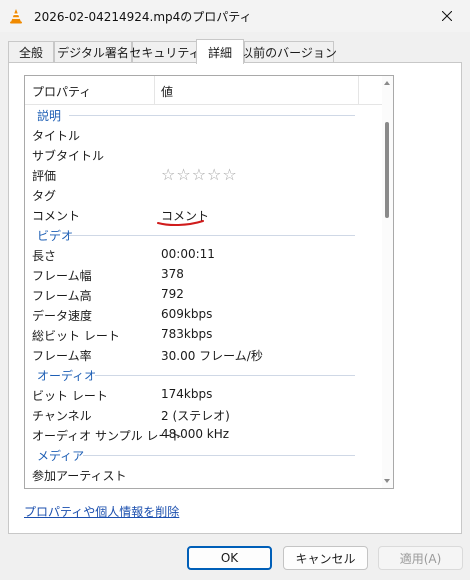 This screenshot has height=580, width=470. Describe the element at coordinates (79, 476) in the screenshot. I see `property-name: 参加アーティスト` at that location.